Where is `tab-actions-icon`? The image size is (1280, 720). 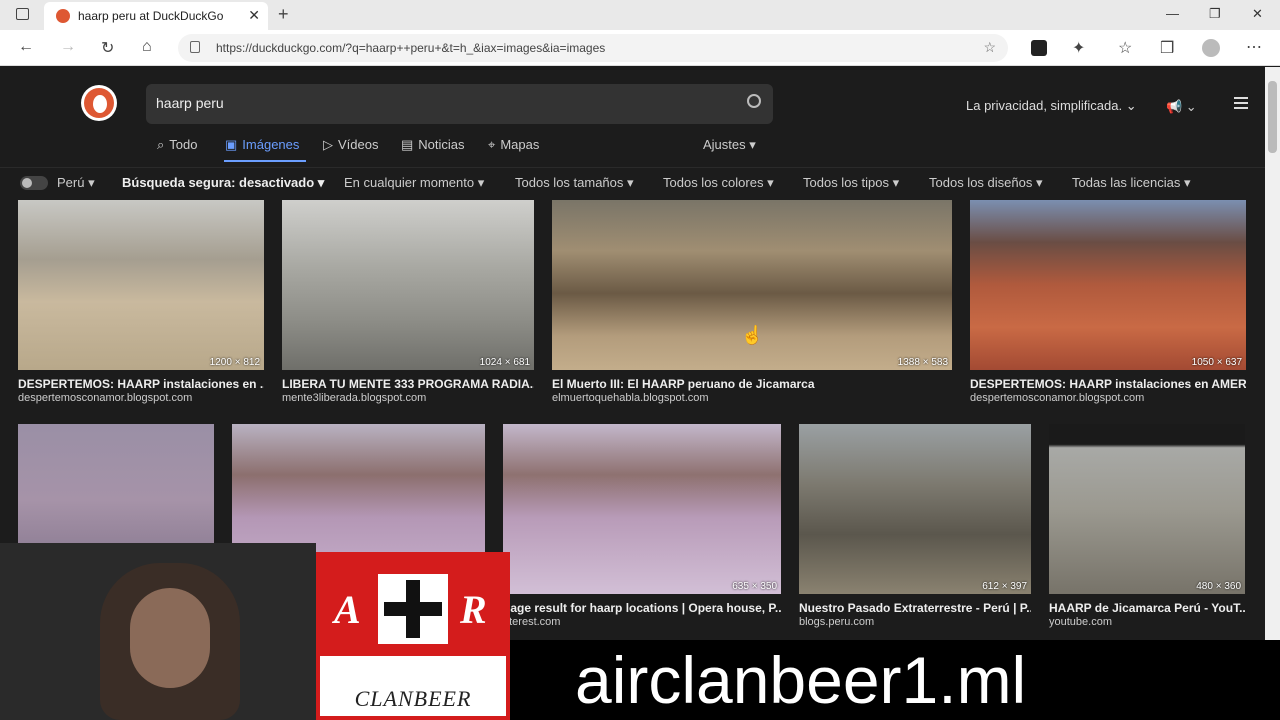 tab-actions-icon is located at coordinates (22, 14).